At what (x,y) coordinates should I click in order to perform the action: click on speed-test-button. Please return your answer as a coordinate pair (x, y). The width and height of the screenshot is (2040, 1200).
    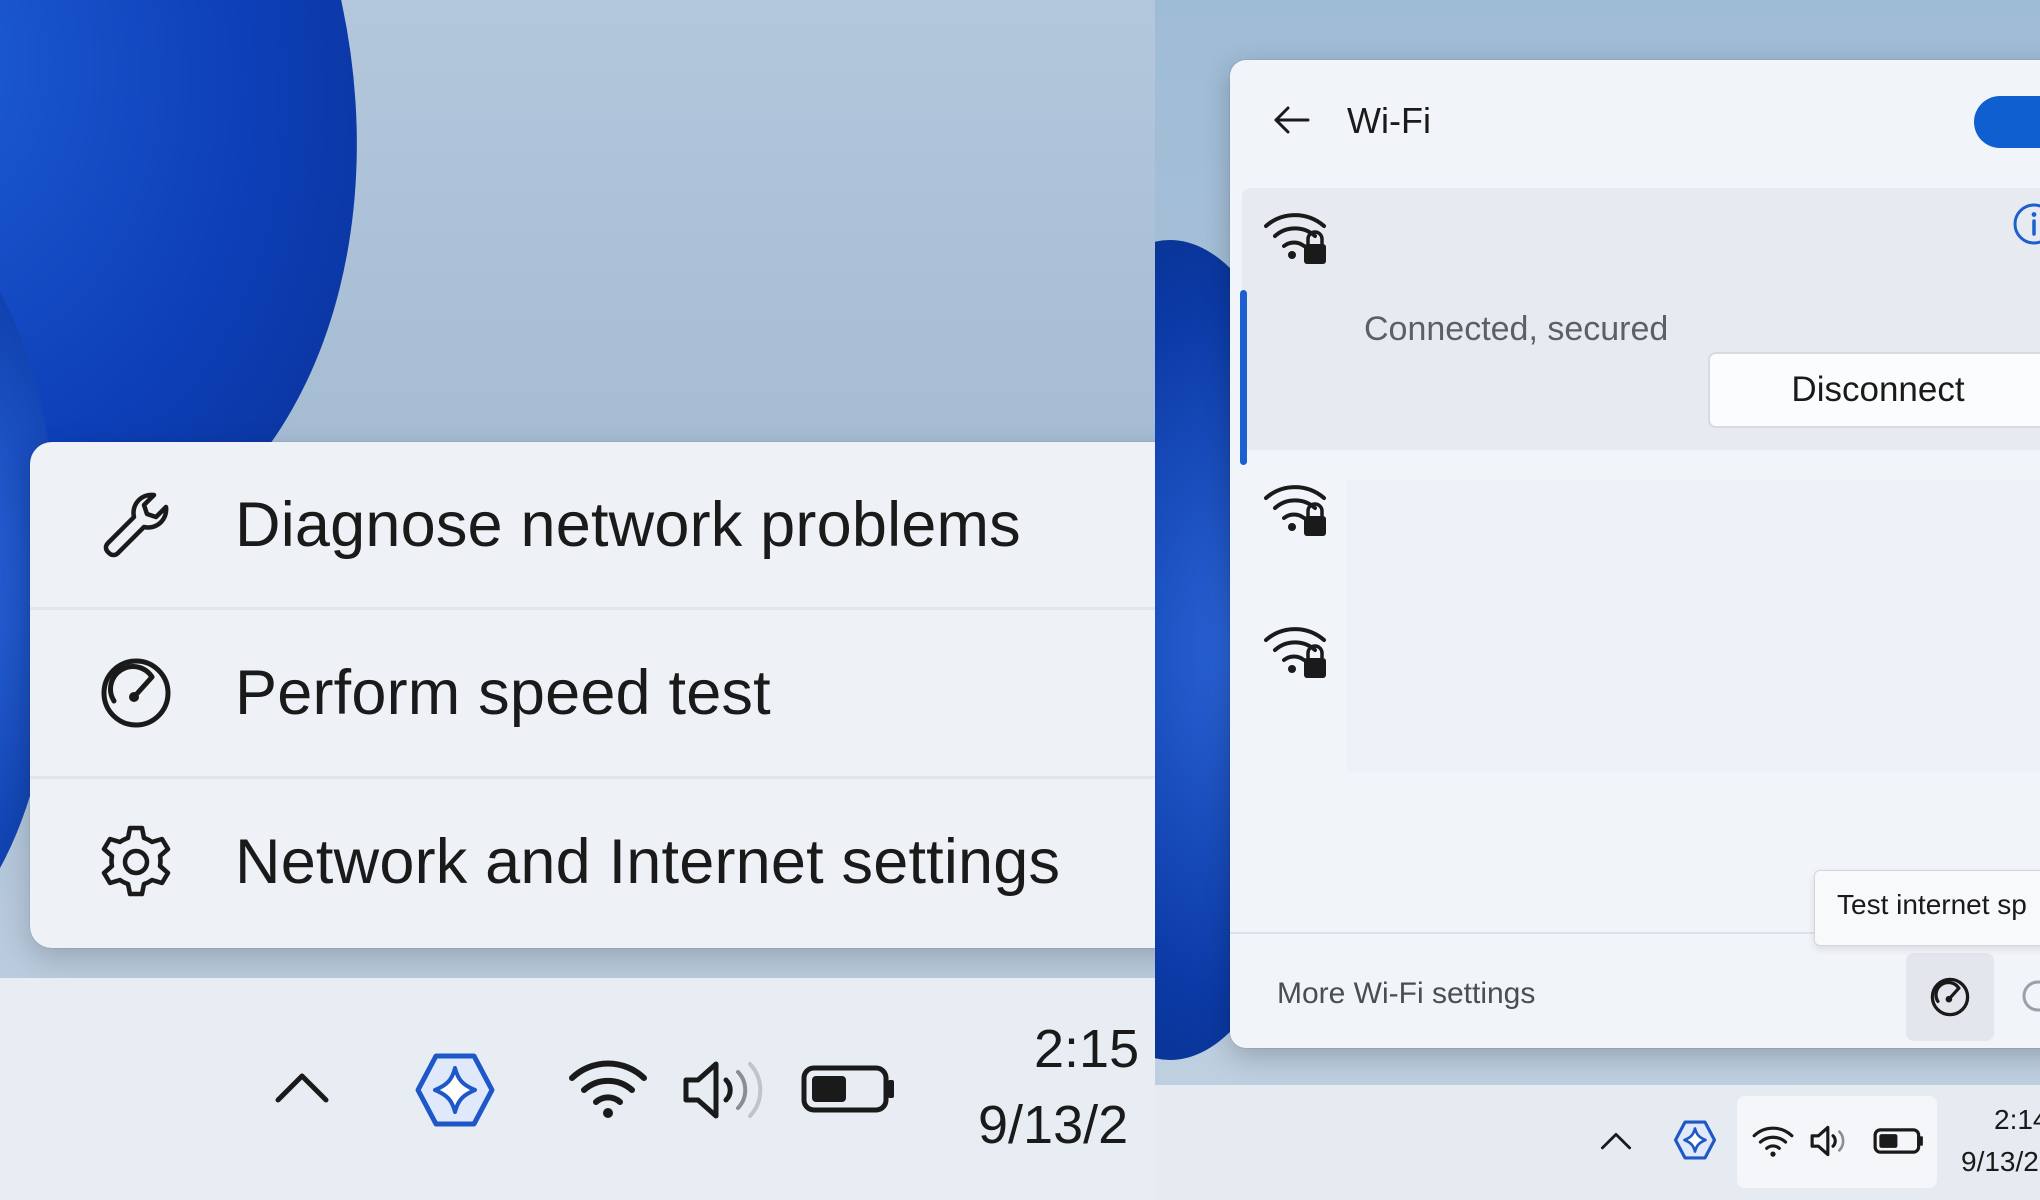
    Looking at the image, I should click on (1950, 997).